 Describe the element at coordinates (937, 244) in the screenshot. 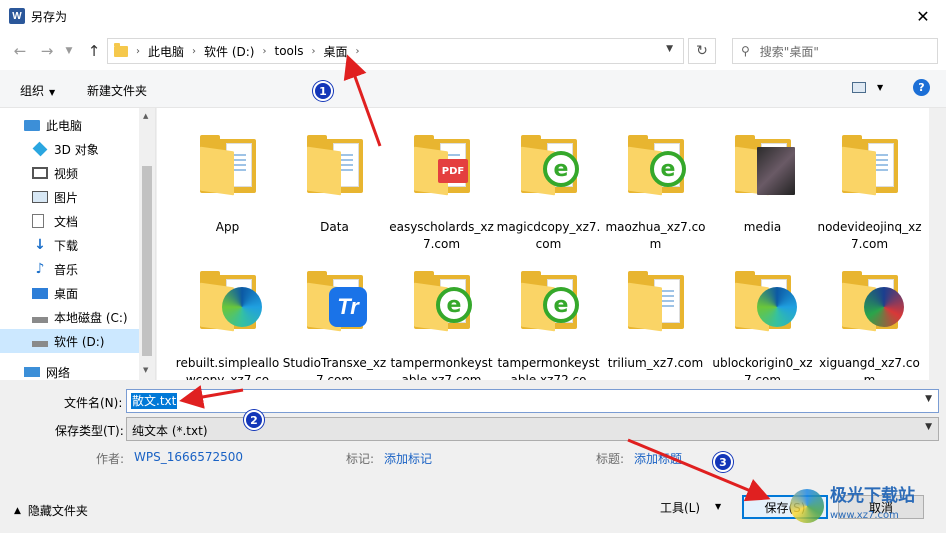

I see `file-list-scrollbar` at that location.